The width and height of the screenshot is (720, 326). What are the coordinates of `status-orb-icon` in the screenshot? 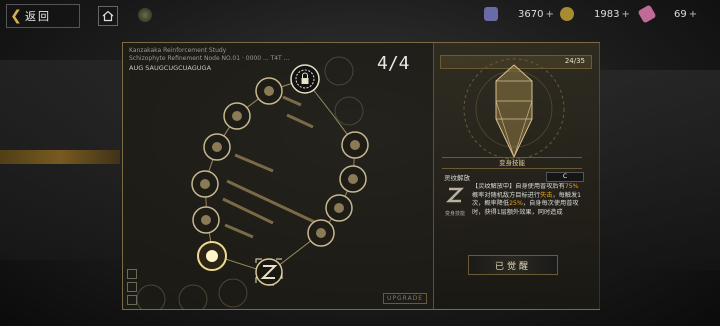 It's located at (145, 15).